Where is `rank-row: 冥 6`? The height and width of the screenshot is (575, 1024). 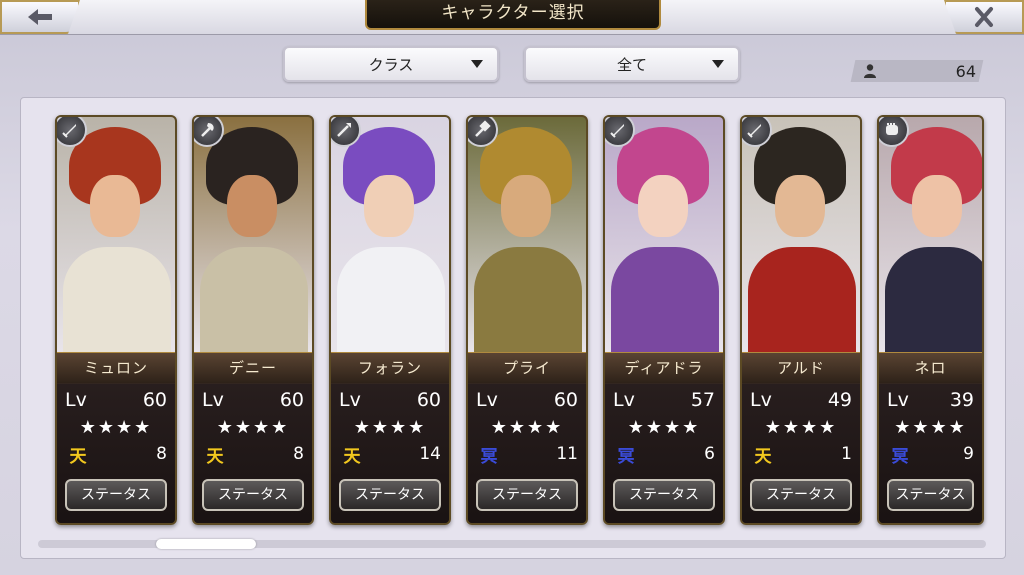
rank-row: 冥 6 is located at coordinates (665, 455).